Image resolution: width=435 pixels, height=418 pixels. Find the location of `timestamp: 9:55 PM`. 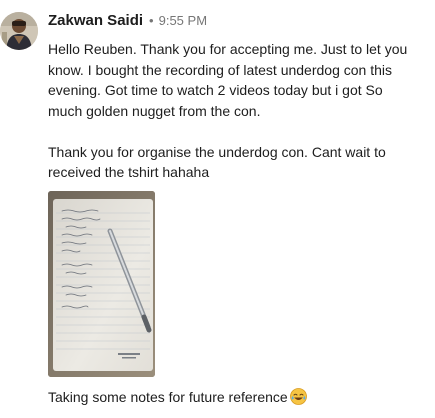

timestamp: 9:55 PM is located at coordinates (183, 20).